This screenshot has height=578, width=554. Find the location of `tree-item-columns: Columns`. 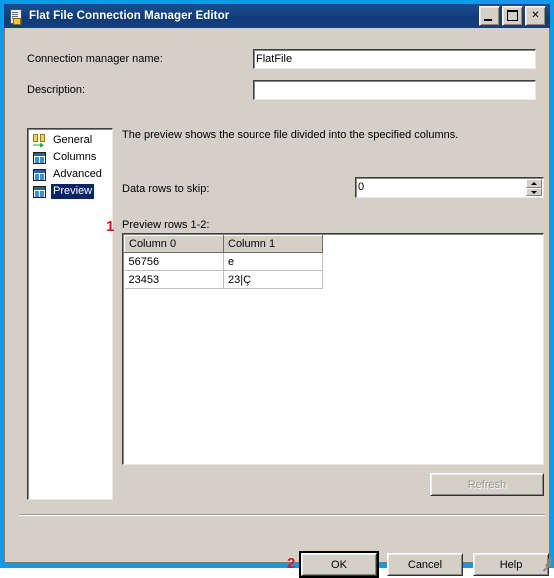

tree-item-columns: Columns is located at coordinates (71, 157).